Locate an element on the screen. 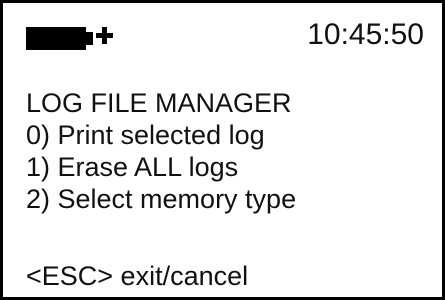 The width and height of the screenshot is (445, 300). menu-item-print-selected-log: 0) Print selected log is located at coordinates (161, 135).